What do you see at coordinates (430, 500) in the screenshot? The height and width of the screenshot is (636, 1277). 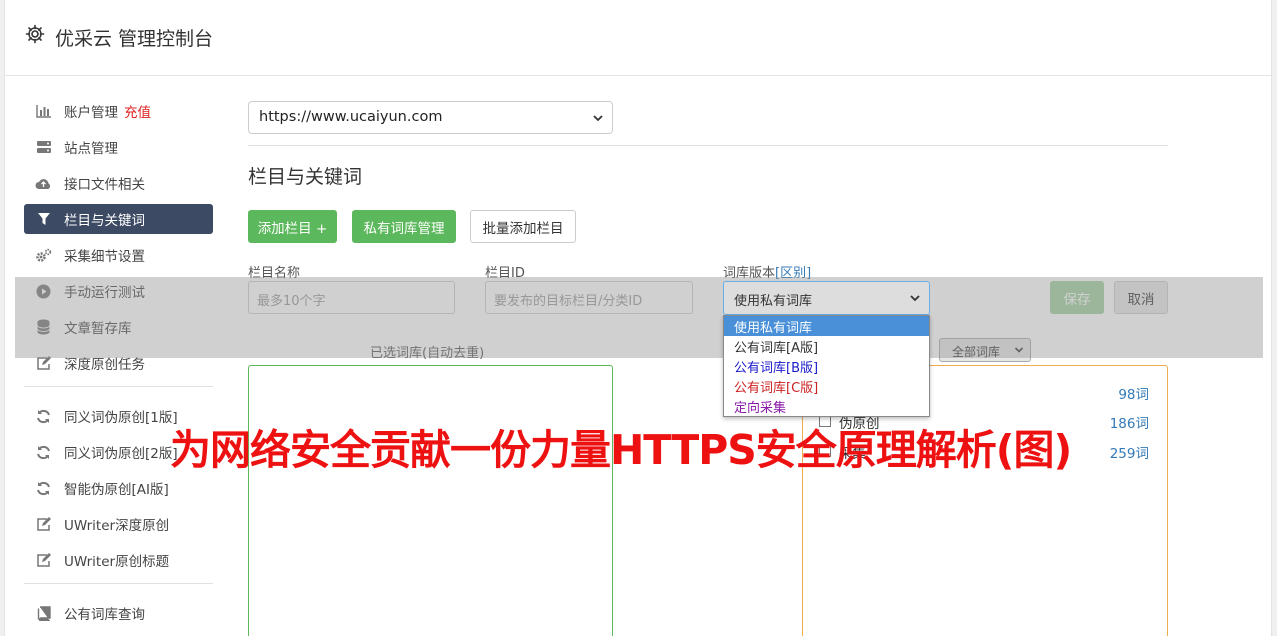 I see `selected-libs-box` at bounding box center [430, 500].